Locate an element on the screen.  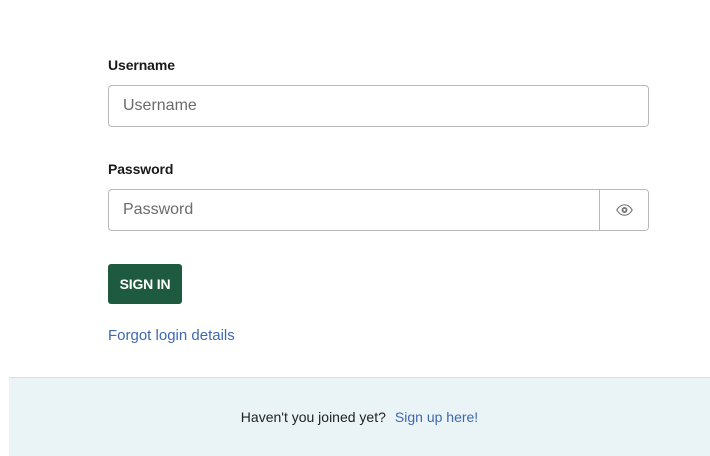
username-label: Username is located at coordinates (141, 65).